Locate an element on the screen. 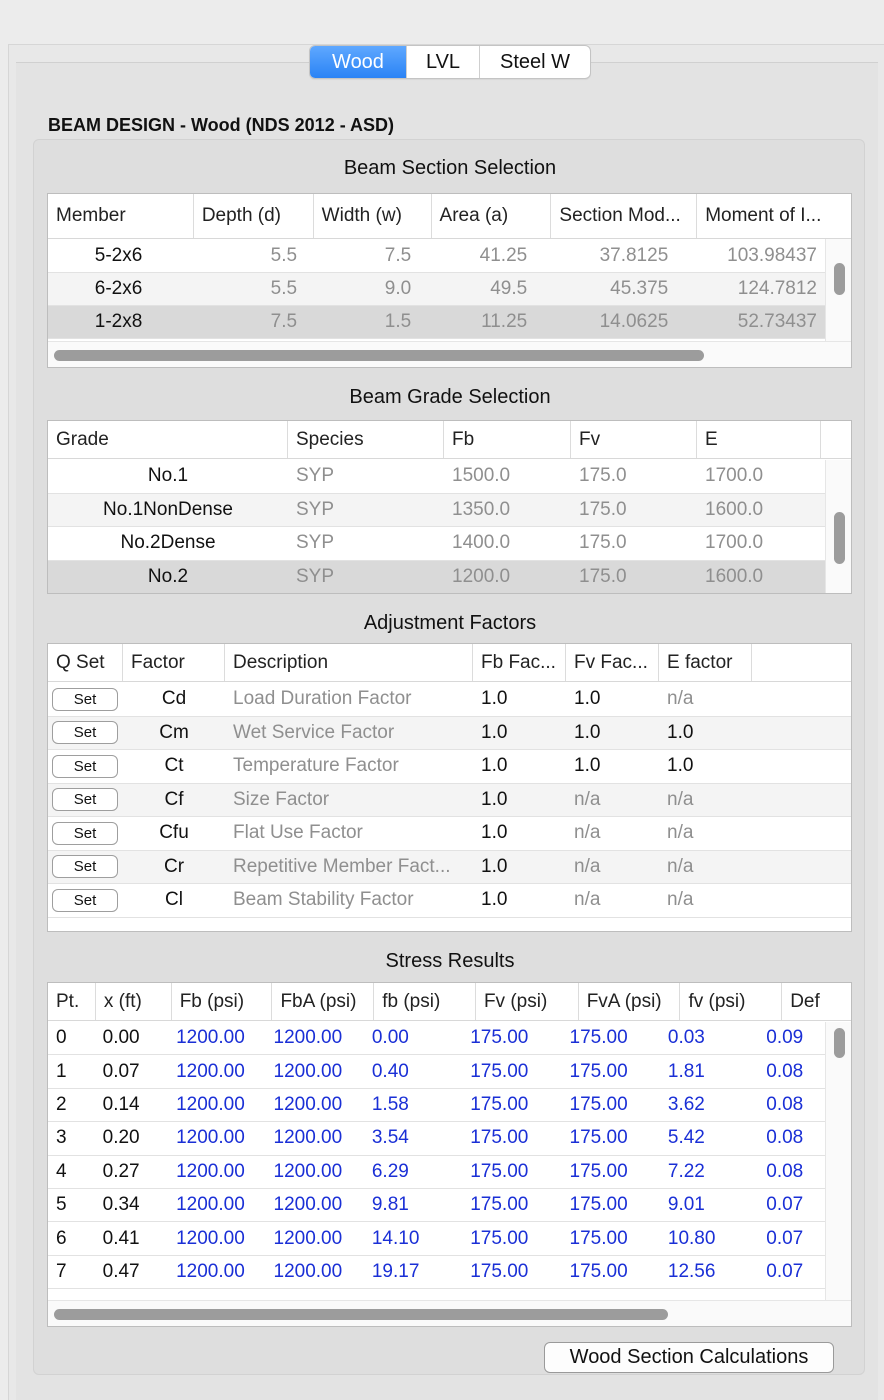 Image resolution: width=884 pixels, height=1400 pixels. col-factor: Factor is located at coordinates (174, 662).